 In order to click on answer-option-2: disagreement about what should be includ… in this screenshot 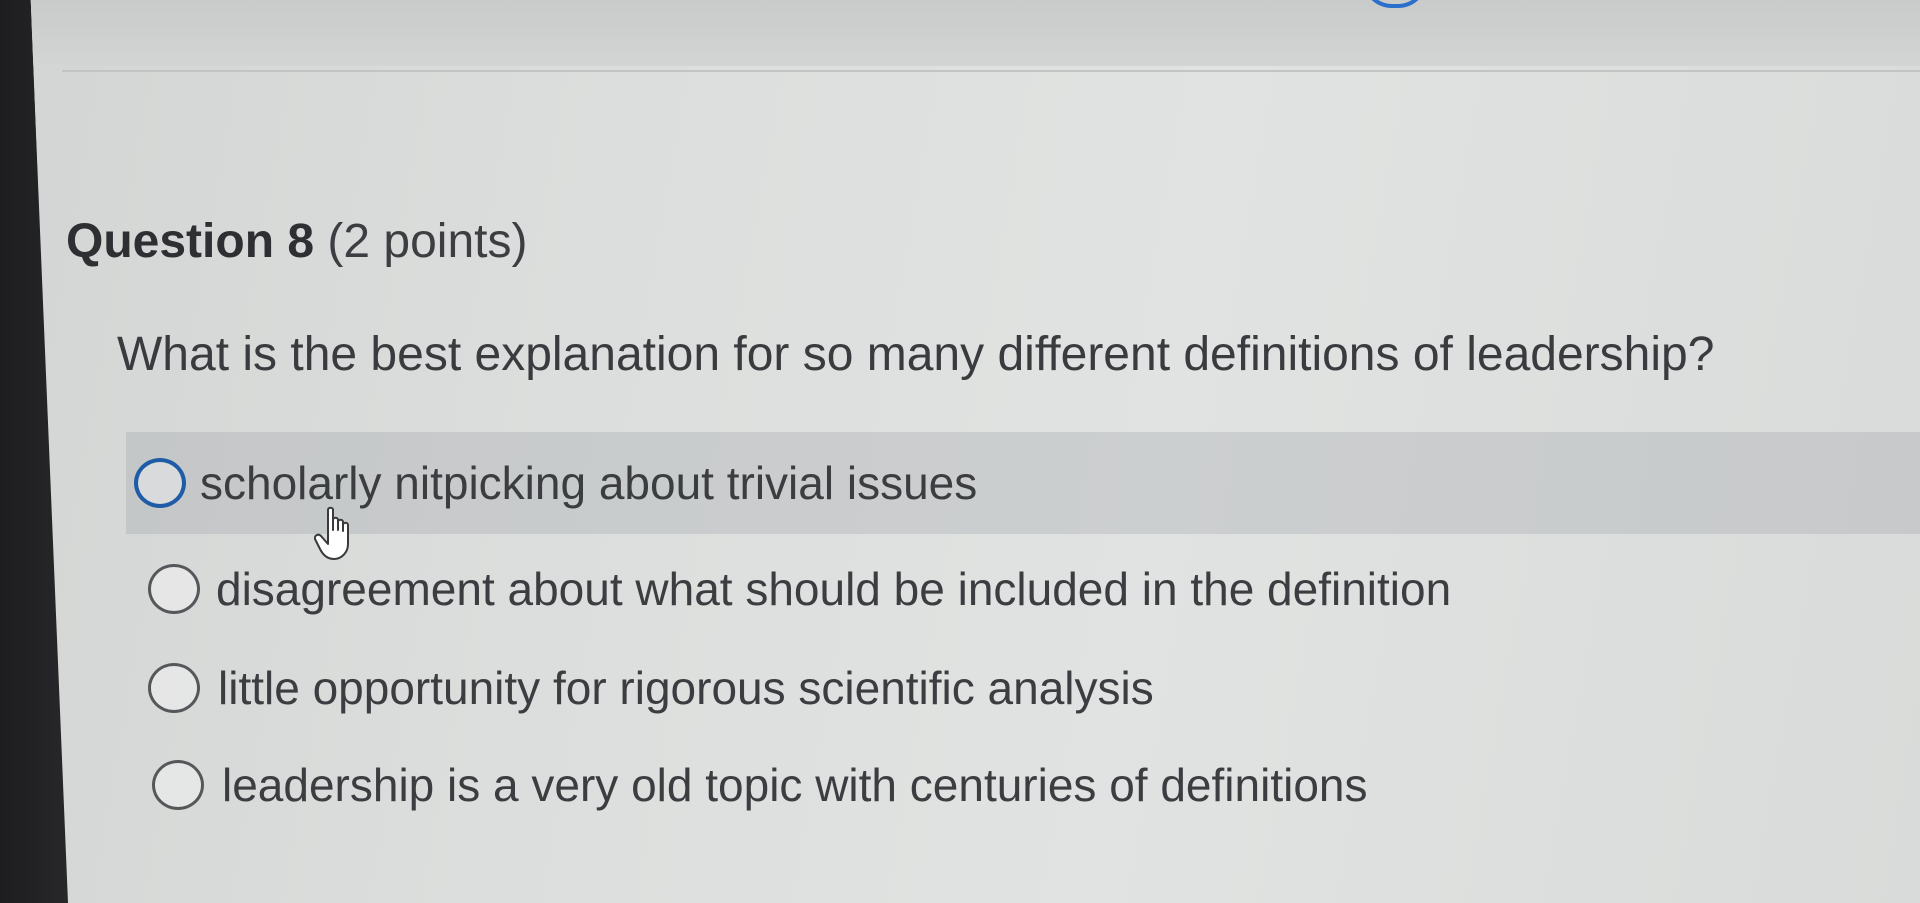, I will do `click(799, 589)`.